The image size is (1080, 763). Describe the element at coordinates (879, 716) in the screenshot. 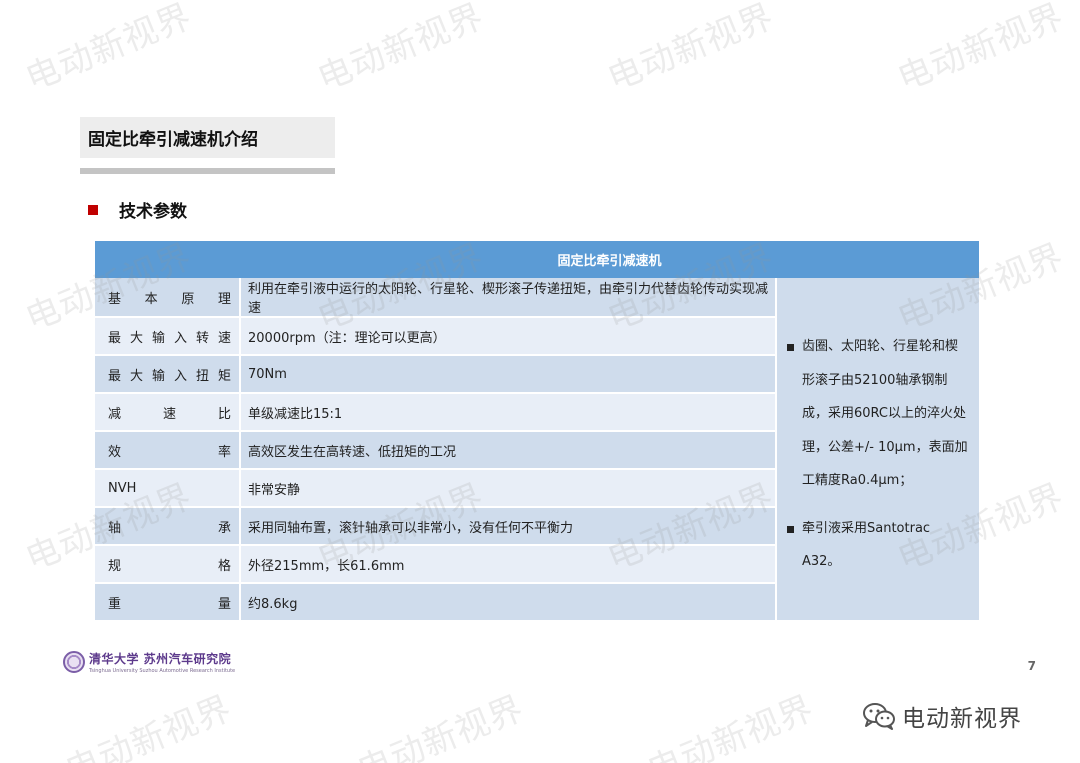

I see `wechat-icon` at that location.